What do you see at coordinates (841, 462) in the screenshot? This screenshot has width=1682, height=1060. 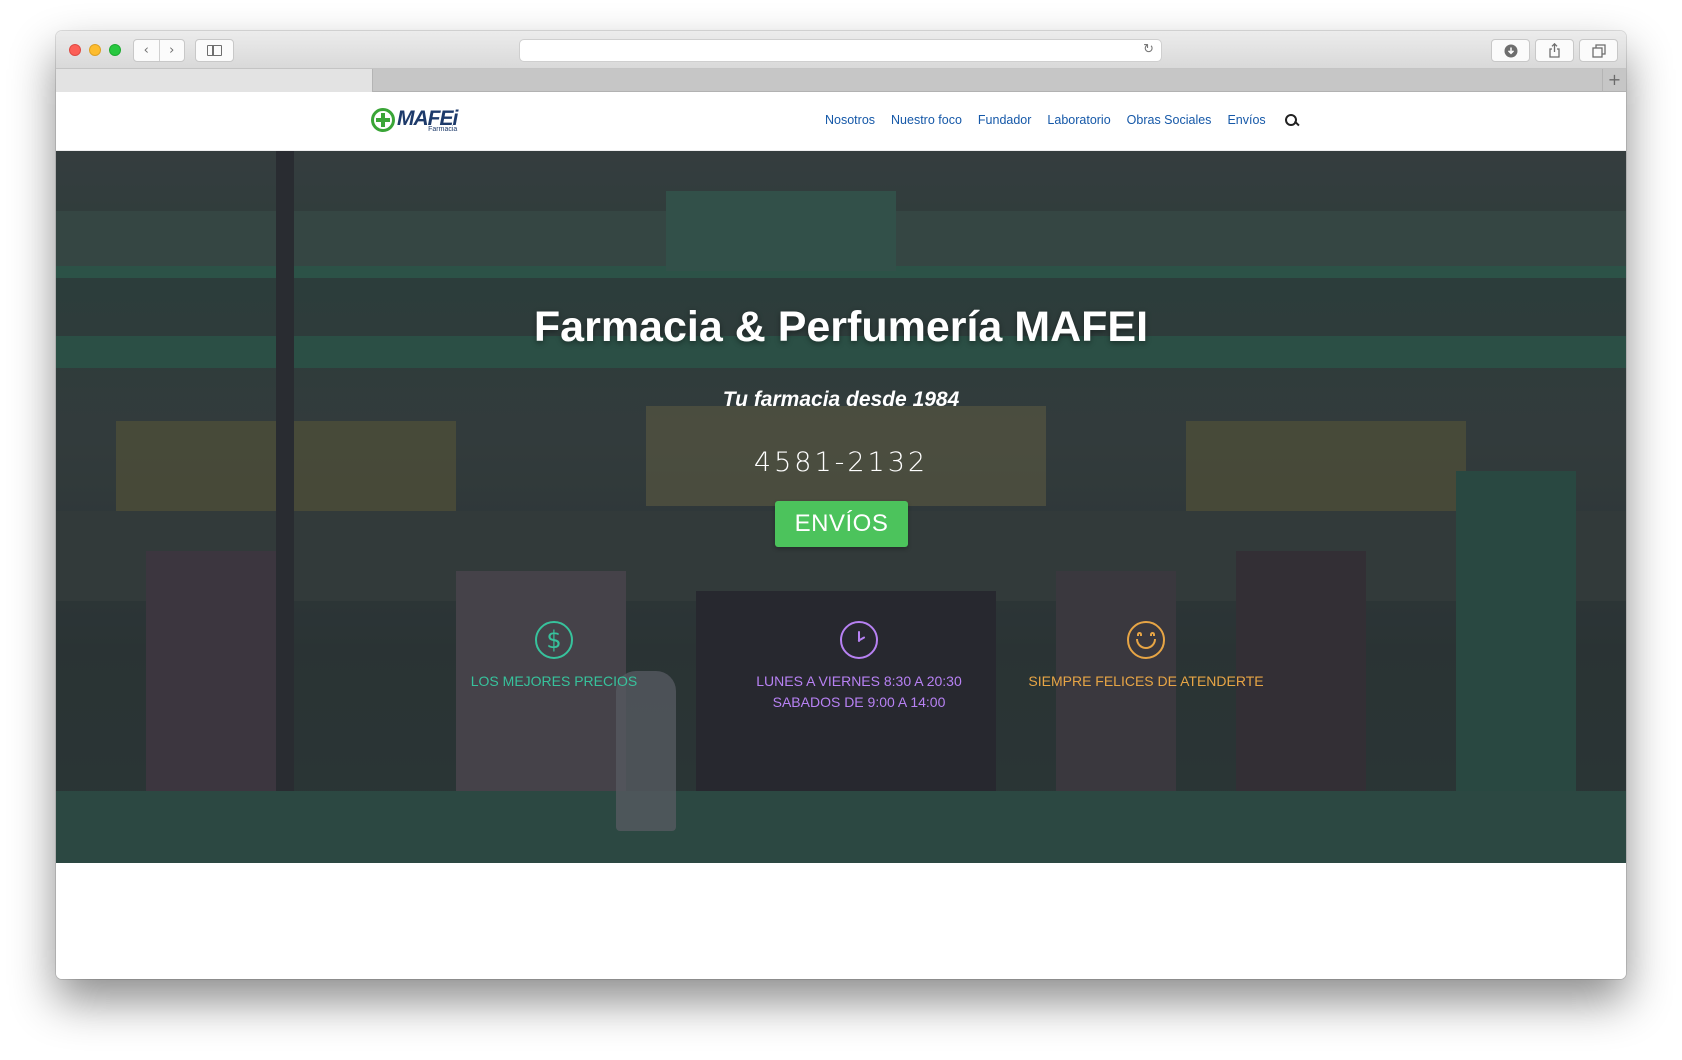 I see `phone-number: 4581-2132` at bounding box center [841, 462].